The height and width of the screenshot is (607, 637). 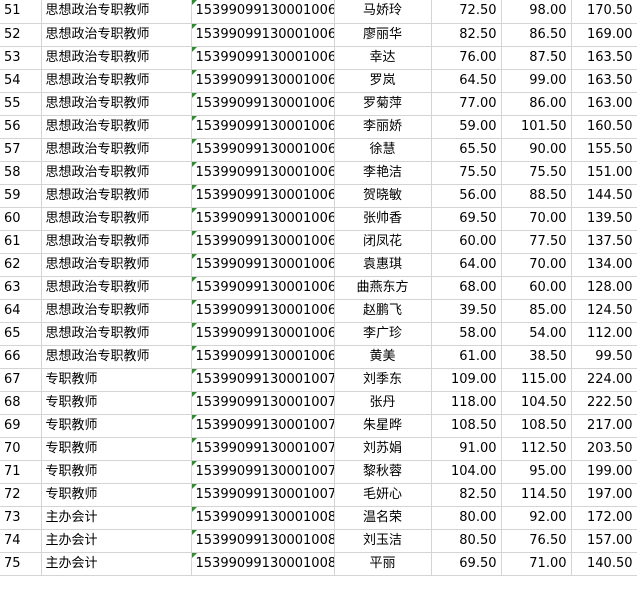 What do you see at coordinates (536, 311) in the screenshot?
I see `cell-score-2: 85.00` at bounding box center [536, 311].